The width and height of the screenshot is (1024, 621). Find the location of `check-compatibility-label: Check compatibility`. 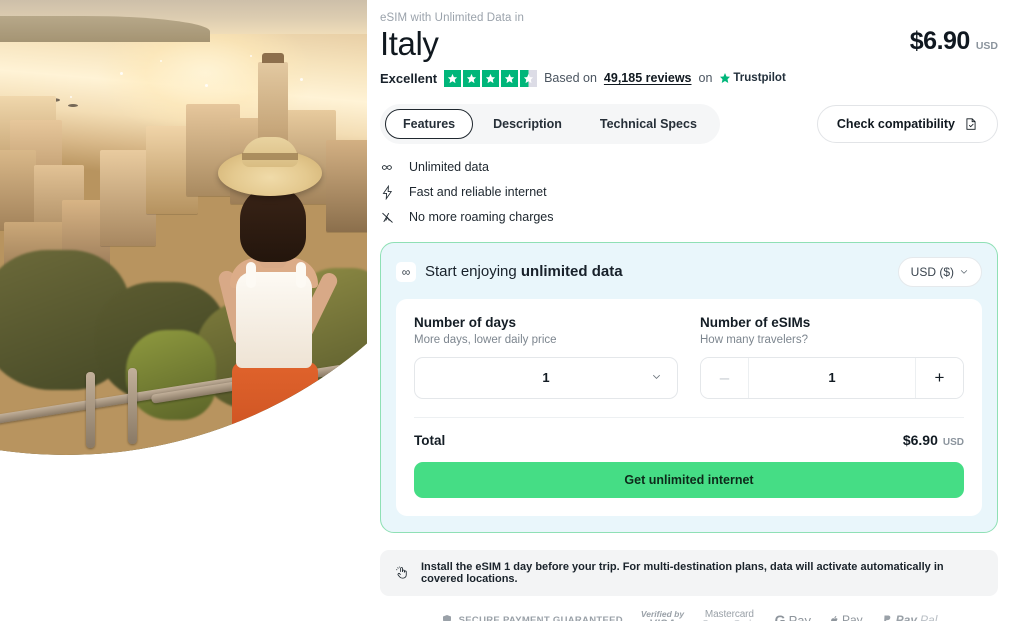

check-compatibility-label: Check compatibility is located at coordinates (895, 123).